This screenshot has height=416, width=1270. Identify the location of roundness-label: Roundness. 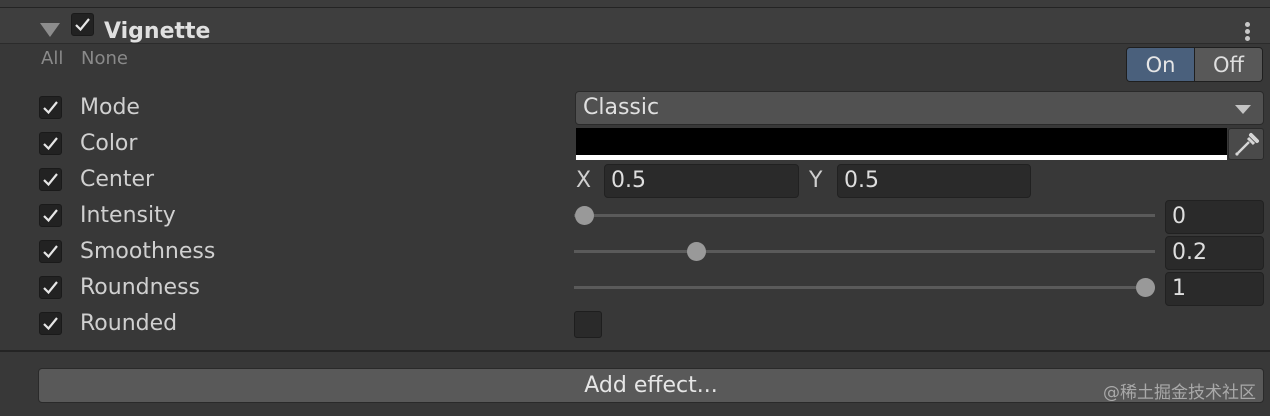
(140, 287).